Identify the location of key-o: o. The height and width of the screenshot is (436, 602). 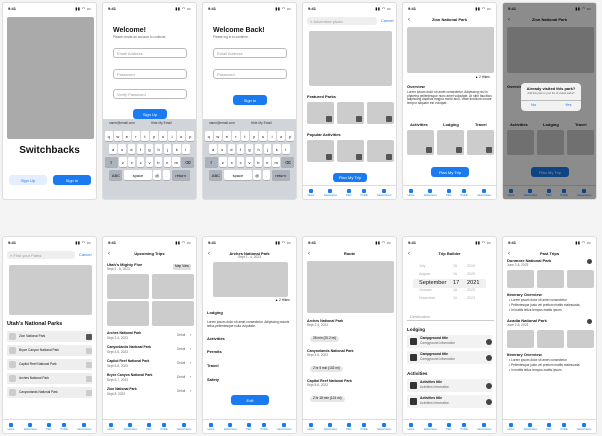
(281, 136).